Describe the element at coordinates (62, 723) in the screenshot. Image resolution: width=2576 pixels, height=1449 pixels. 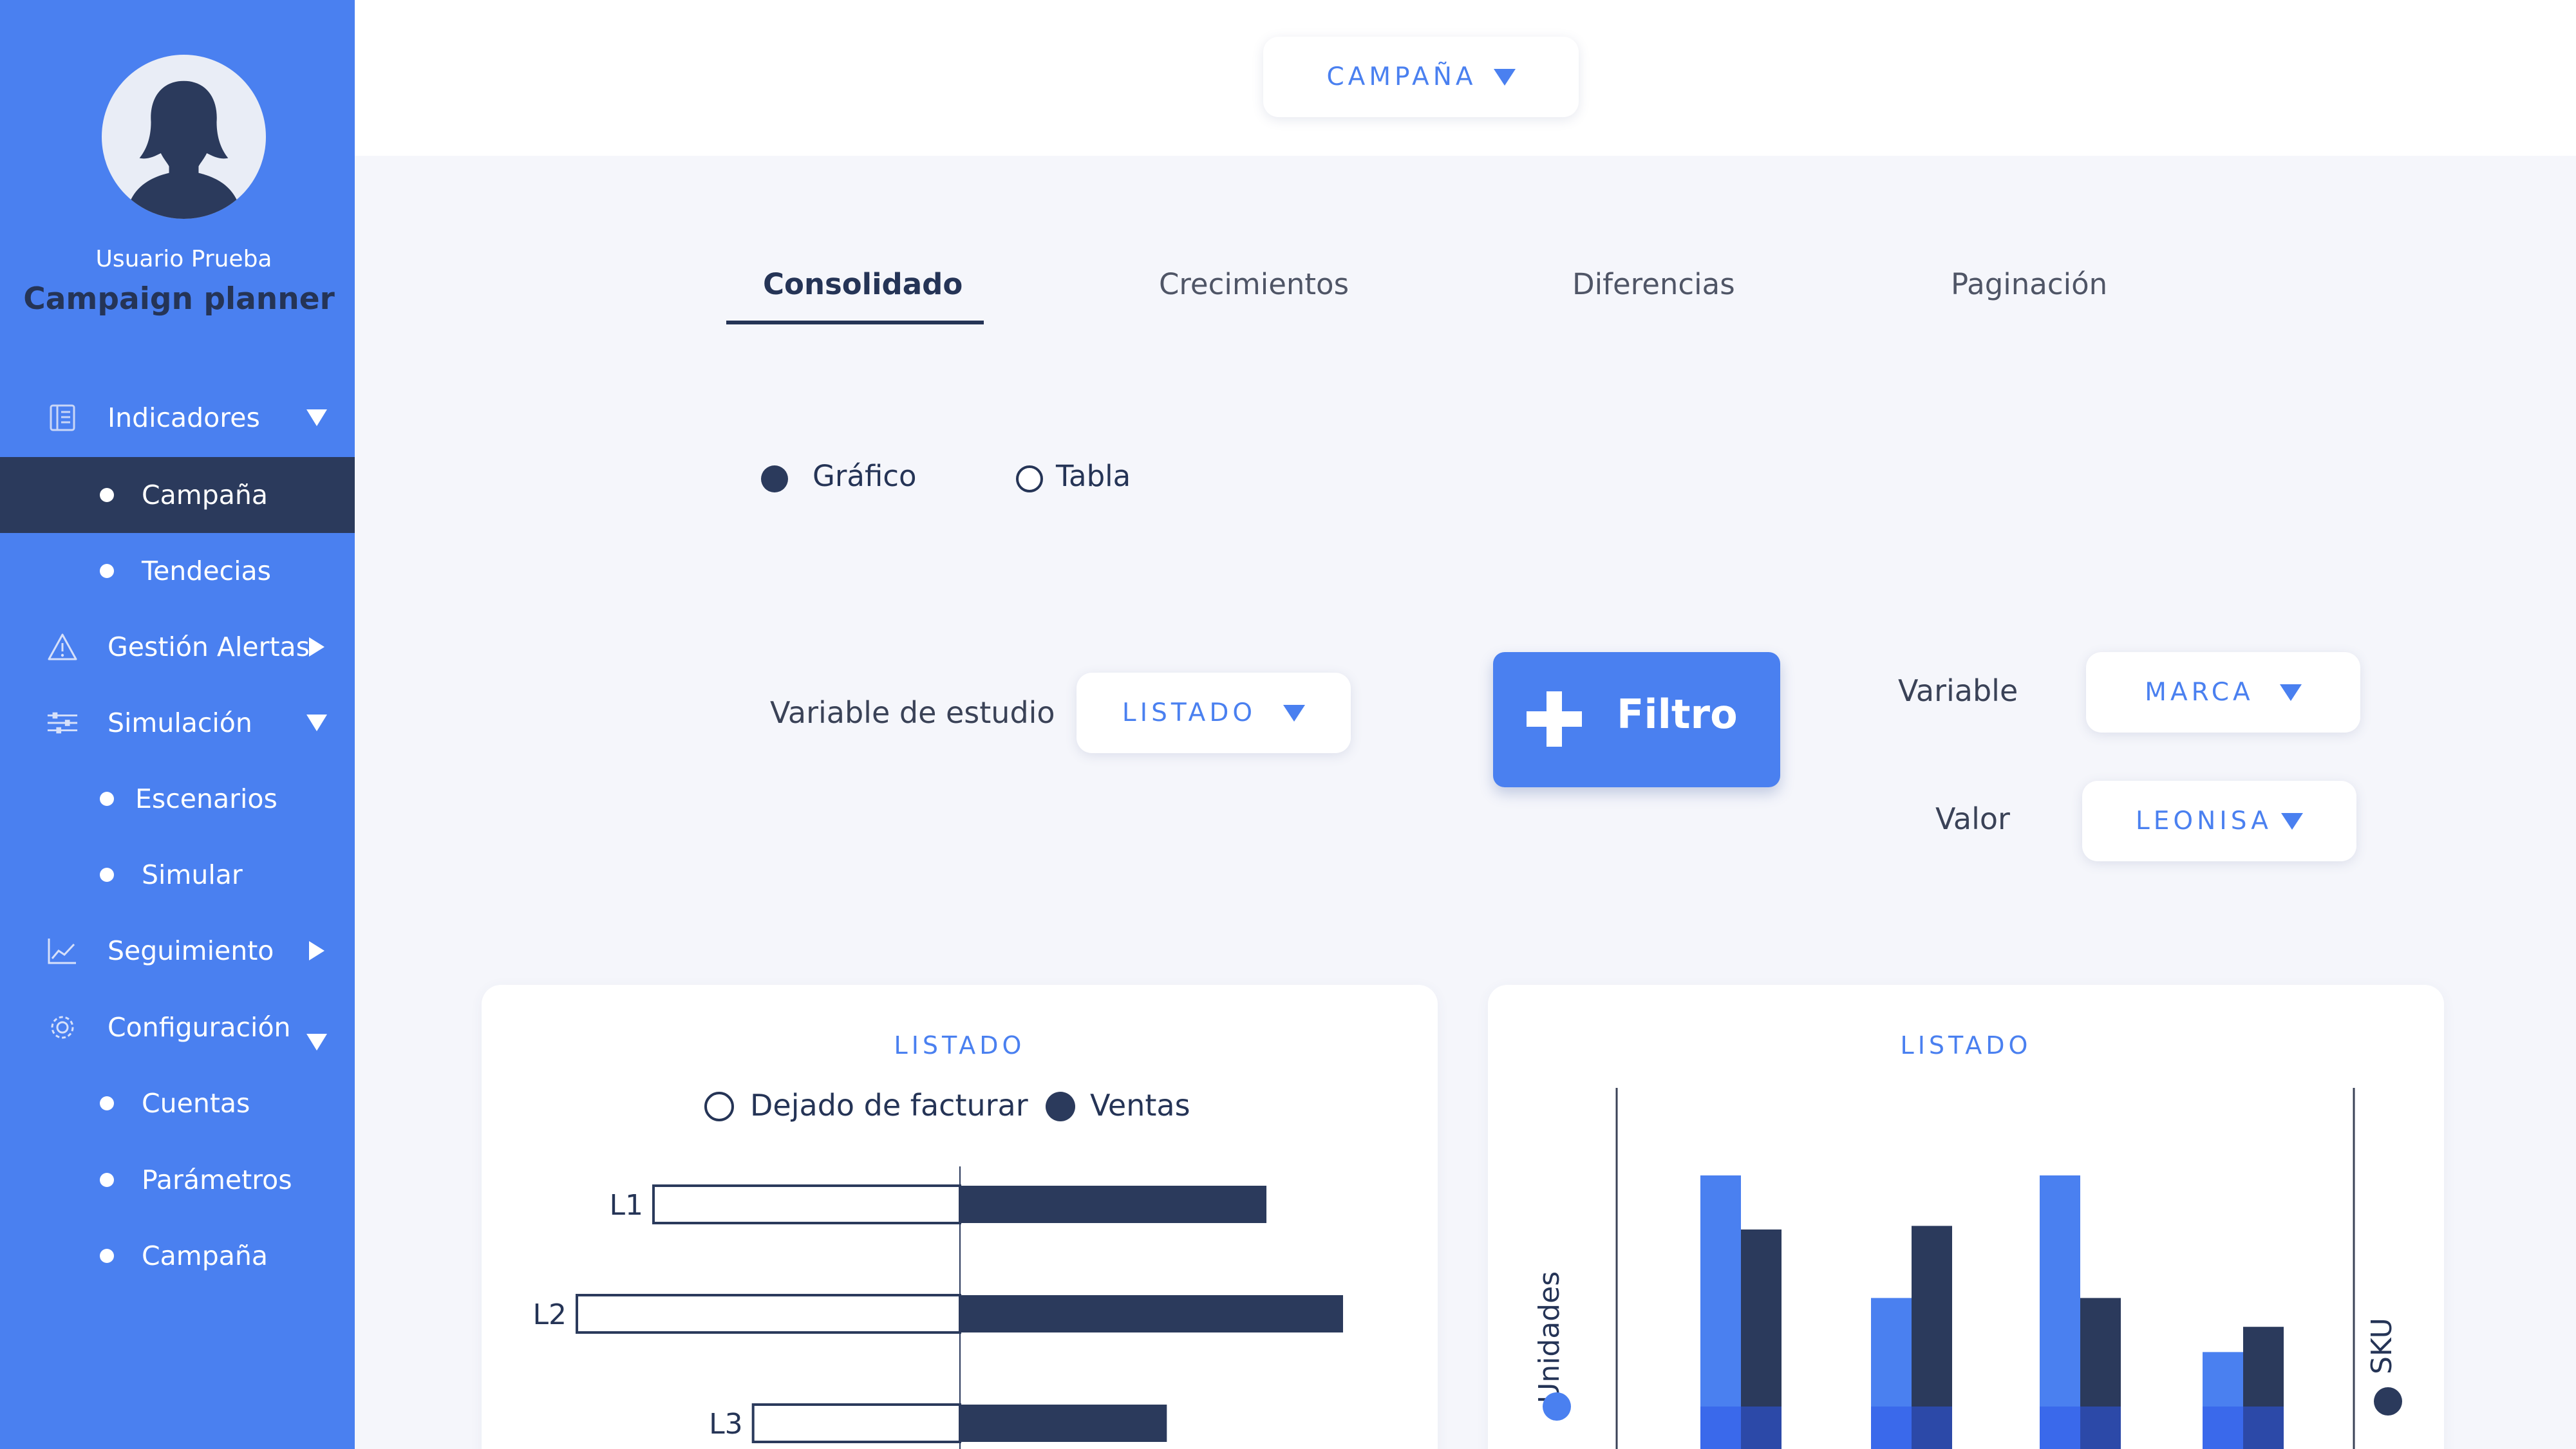
I see `sliders-icon` at that location.